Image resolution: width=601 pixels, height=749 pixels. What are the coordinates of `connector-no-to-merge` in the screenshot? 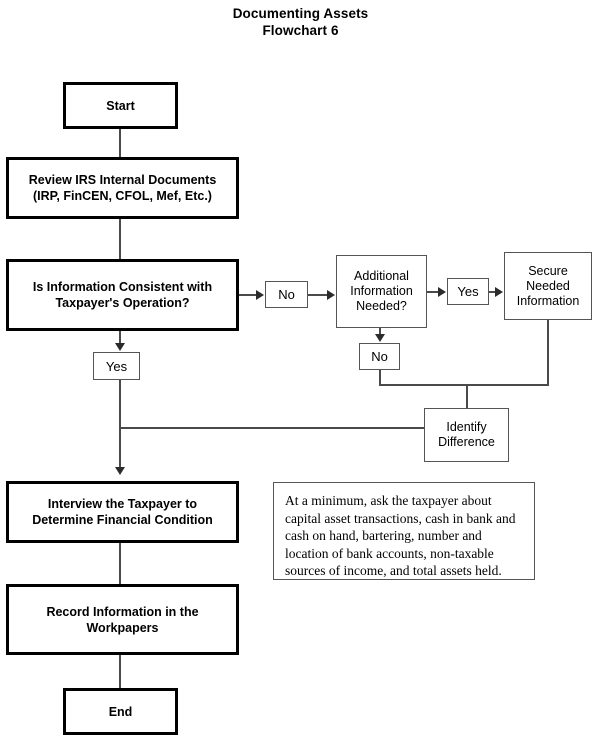 It's located at (380, 377).